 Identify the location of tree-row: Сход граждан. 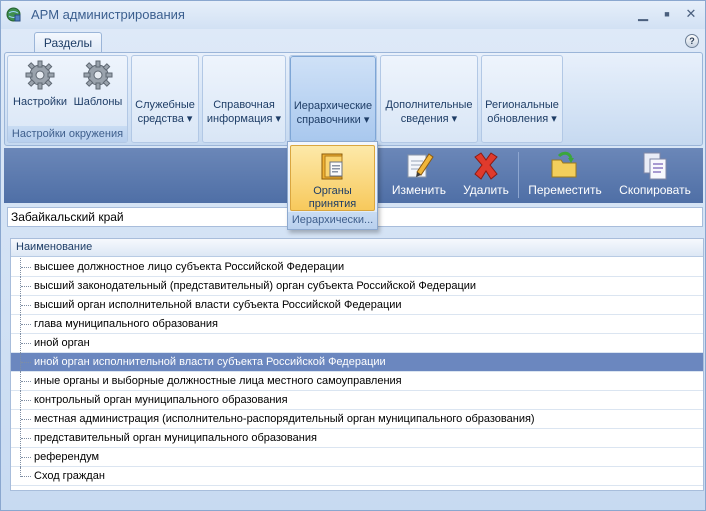
(357, 476).